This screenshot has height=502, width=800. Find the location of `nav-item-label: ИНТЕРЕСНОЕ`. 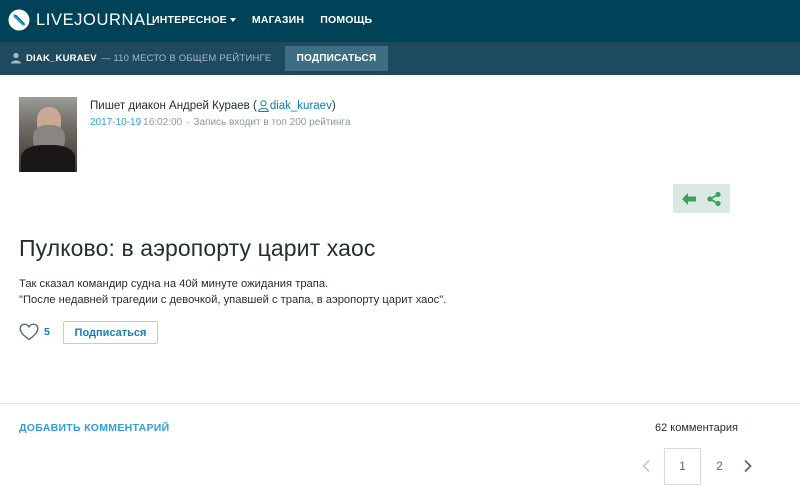

nav-item-label: ИНТЕРЕСНОЕ is located at coordinates (189, 20).